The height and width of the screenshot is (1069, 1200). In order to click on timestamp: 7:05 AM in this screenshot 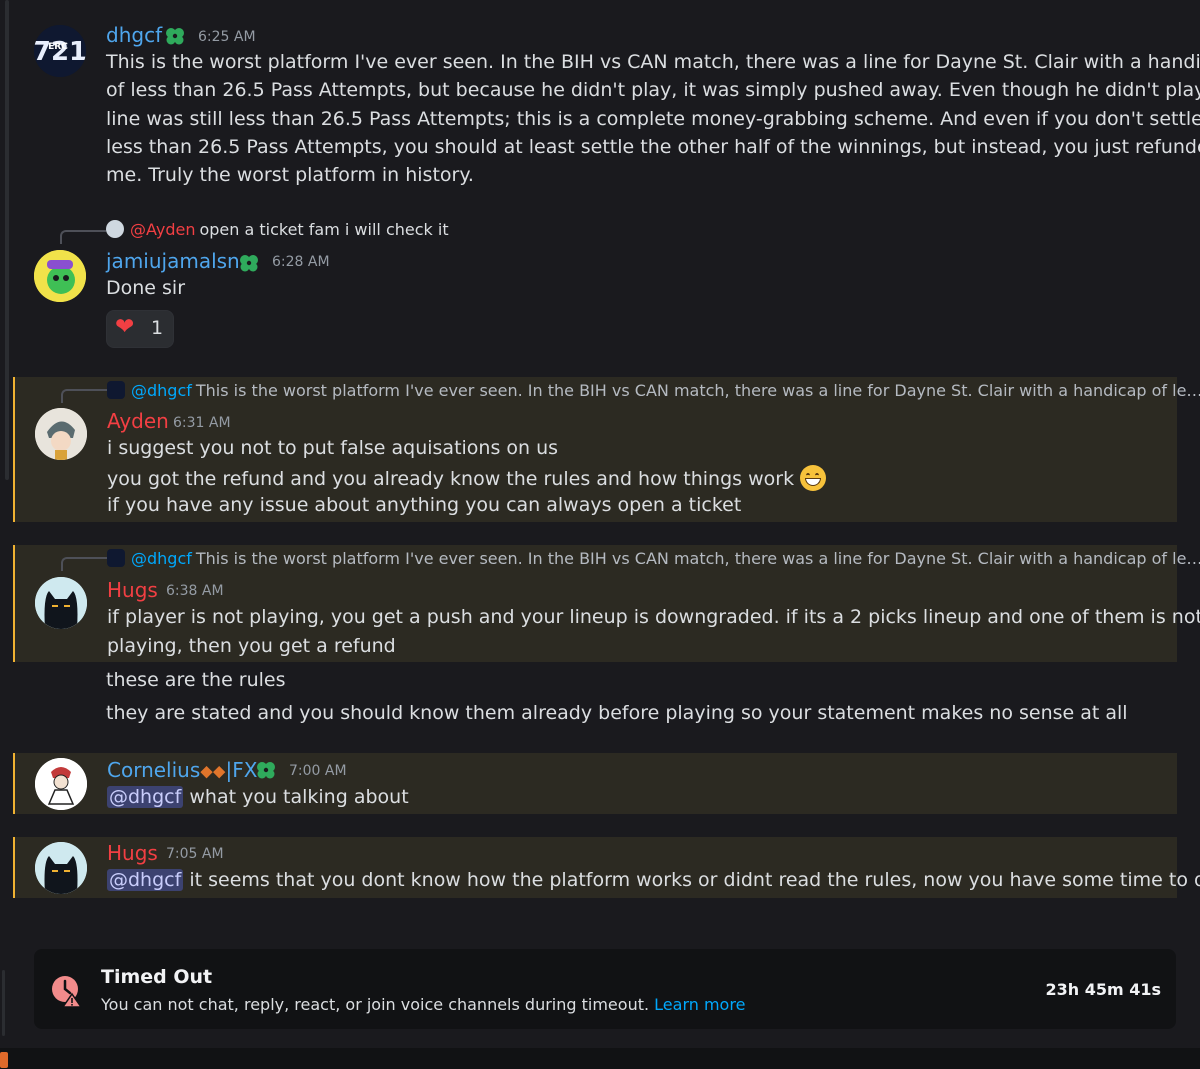, I will do `click(195, 854)`.